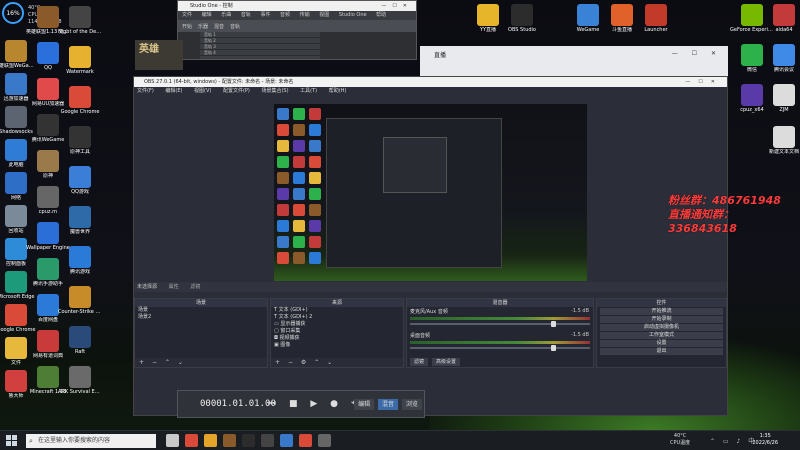  Describe the element at coordinates (315, 404) in the screenshot. I see `transport-buttons: ⏮ ■ ▶ ● ⟲` at that location.